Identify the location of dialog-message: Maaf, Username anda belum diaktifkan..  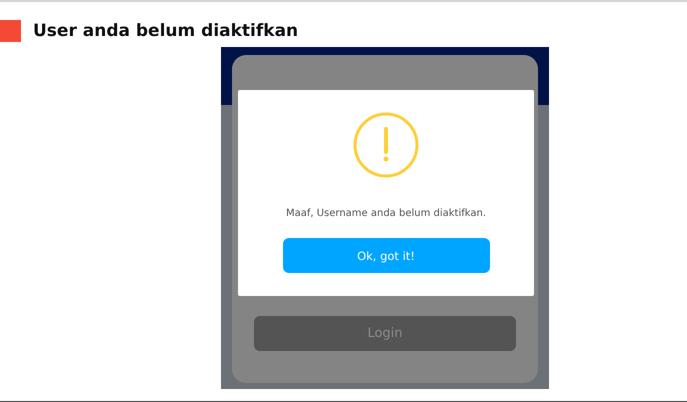
(386, 213).